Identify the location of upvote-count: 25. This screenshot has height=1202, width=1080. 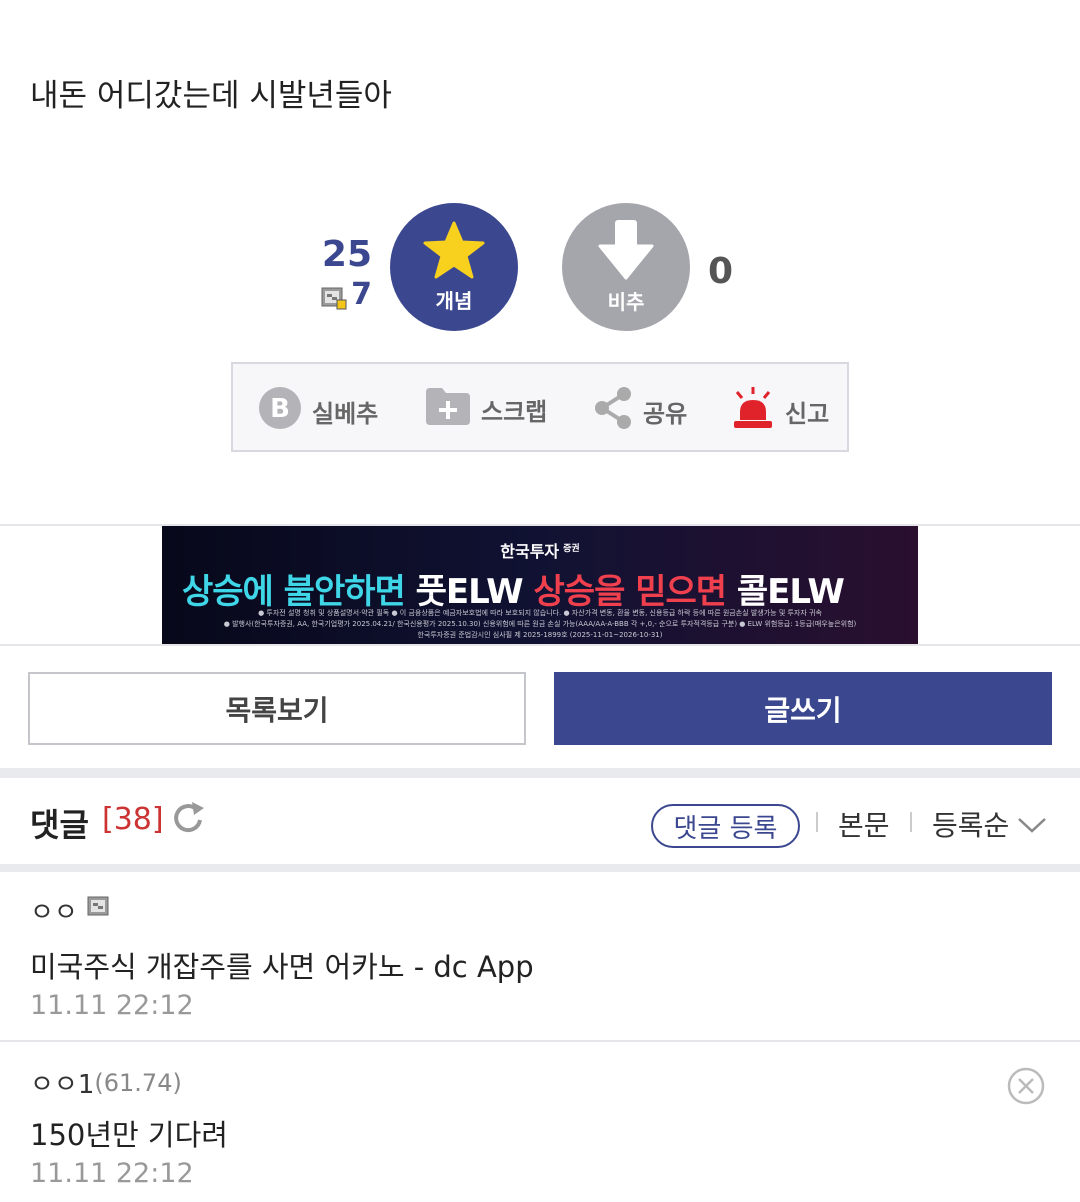
(346, 254).